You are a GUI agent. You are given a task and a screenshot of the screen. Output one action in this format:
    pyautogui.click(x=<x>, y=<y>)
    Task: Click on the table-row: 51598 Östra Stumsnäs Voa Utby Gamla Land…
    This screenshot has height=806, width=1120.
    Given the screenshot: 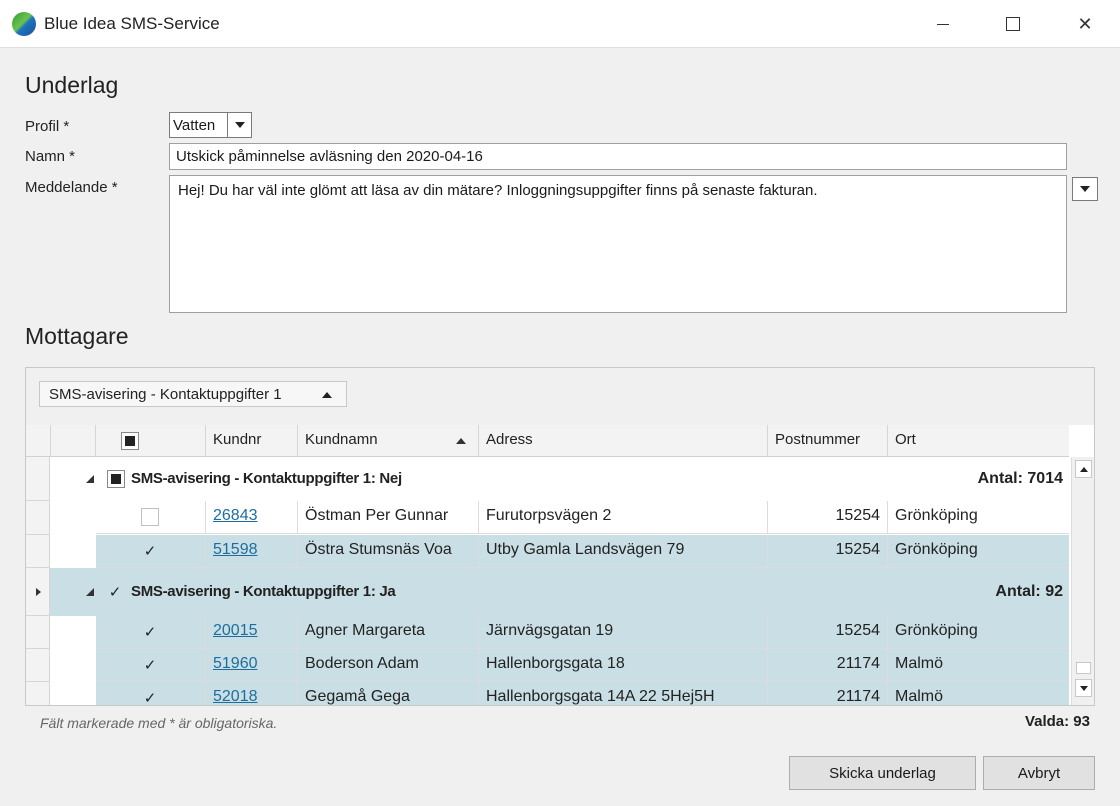 What is the action you would take?
    pyautogui.click(x=582, y=551)
    